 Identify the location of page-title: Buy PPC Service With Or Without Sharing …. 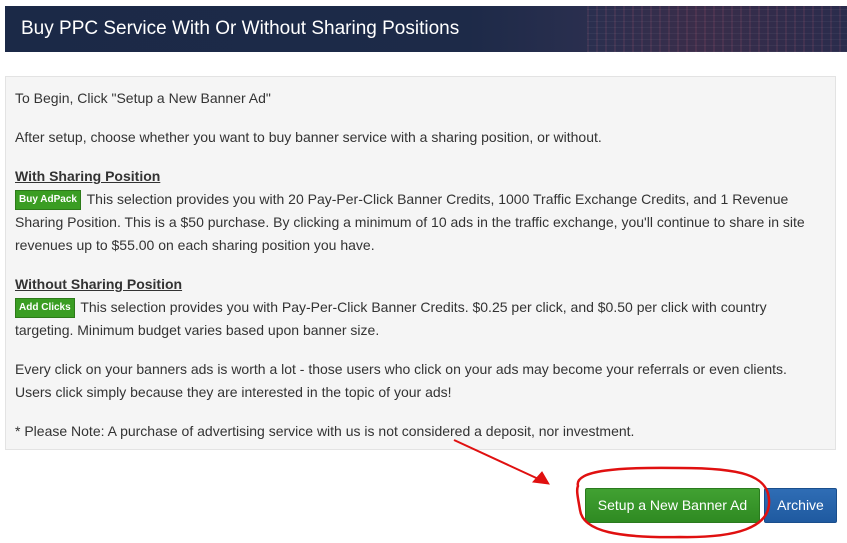
(240, 28).